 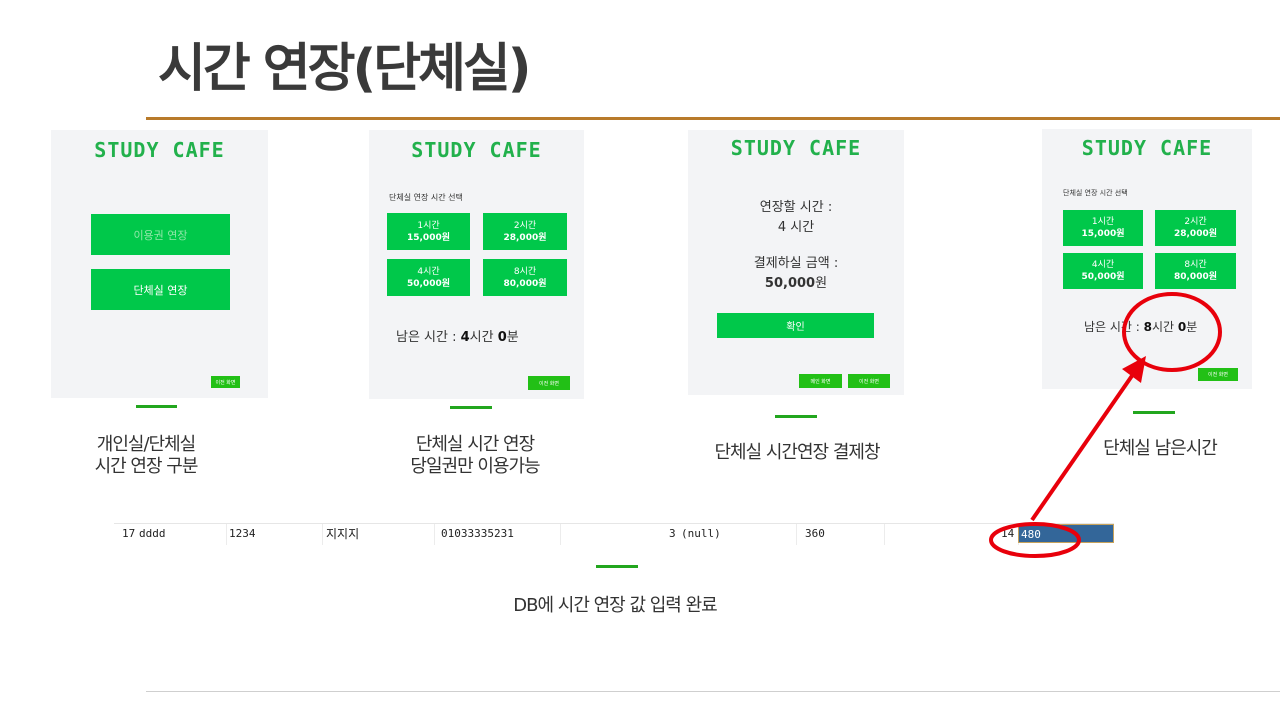 I want to click on caption-remaining: 단체실 남은시간, so click(x=1160, y=448).